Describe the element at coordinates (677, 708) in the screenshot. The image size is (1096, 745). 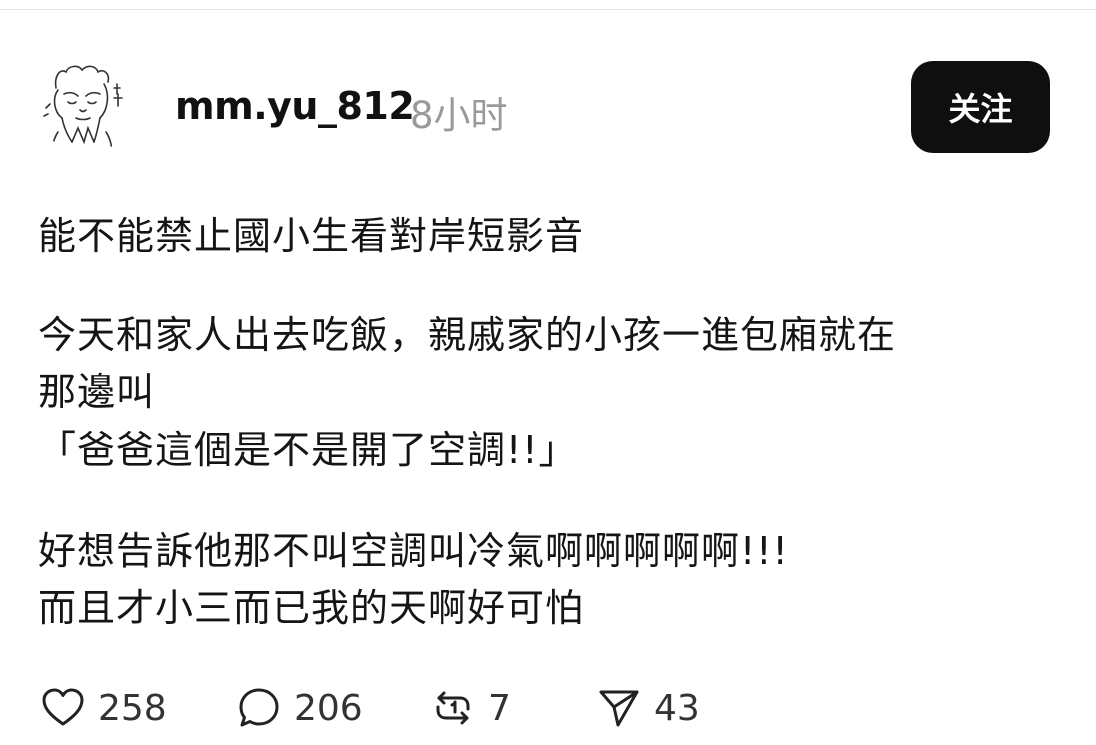
I see `share-count: 43` at that location.